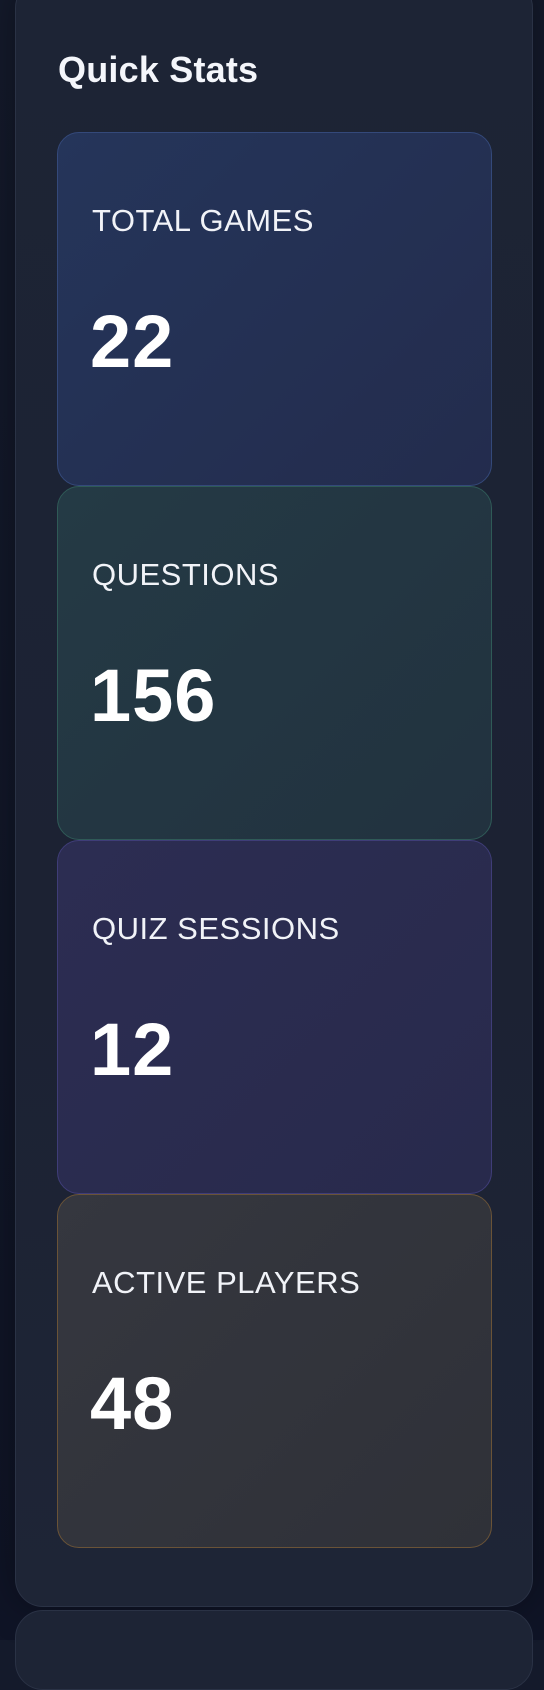  Describe the element at coordinates (226, 1282) in the screenshot. I see `stat-label-active-players: ACTIVE PLAYERS` at that location.